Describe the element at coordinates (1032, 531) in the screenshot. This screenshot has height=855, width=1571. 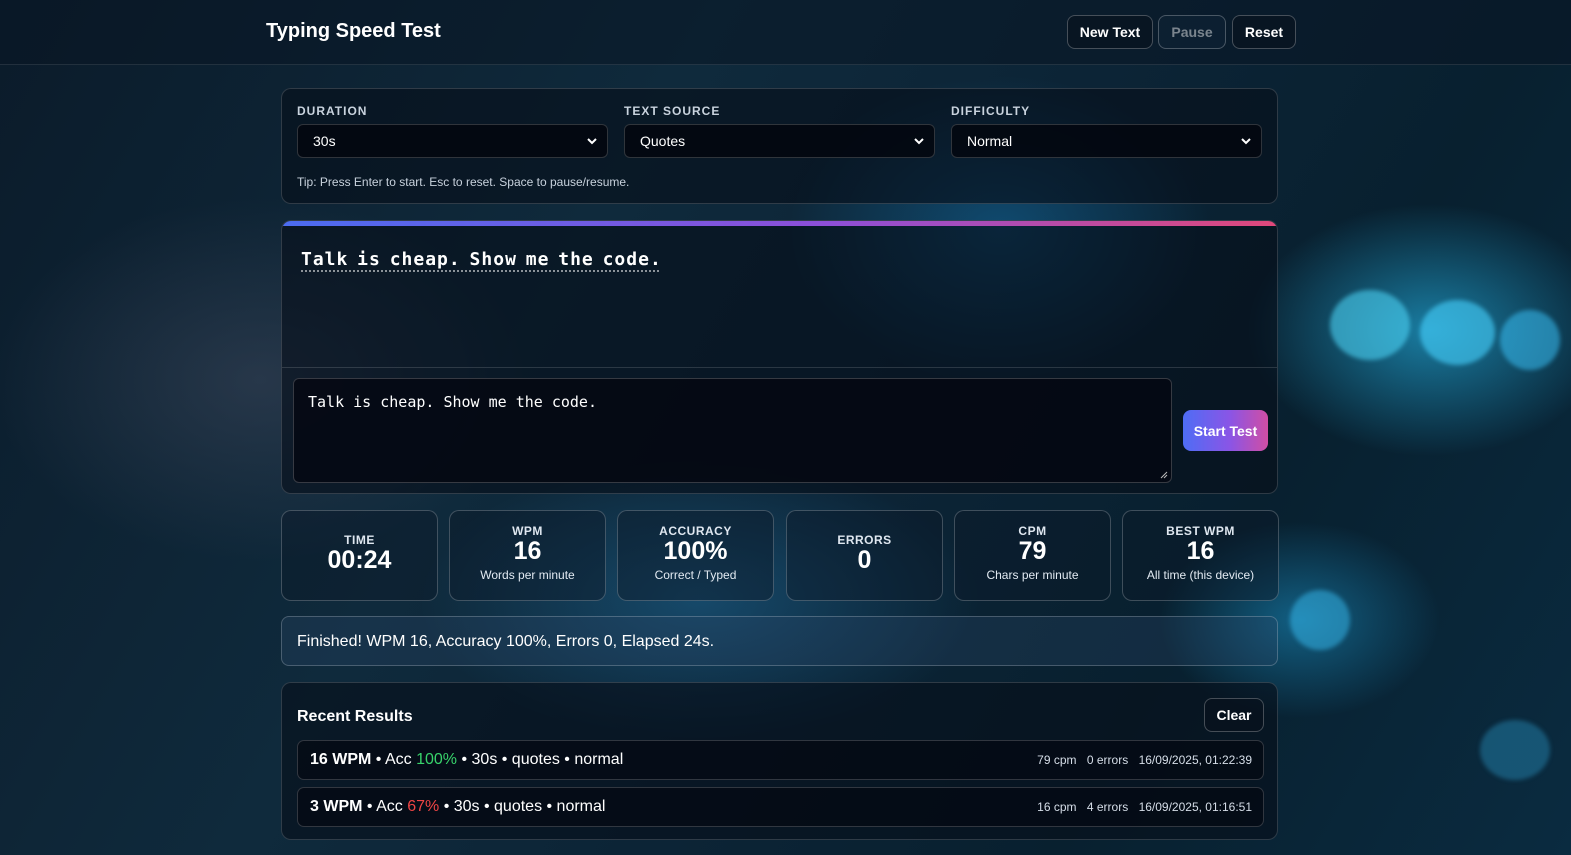
I see `stat-cpm-label: CPM` at that location.